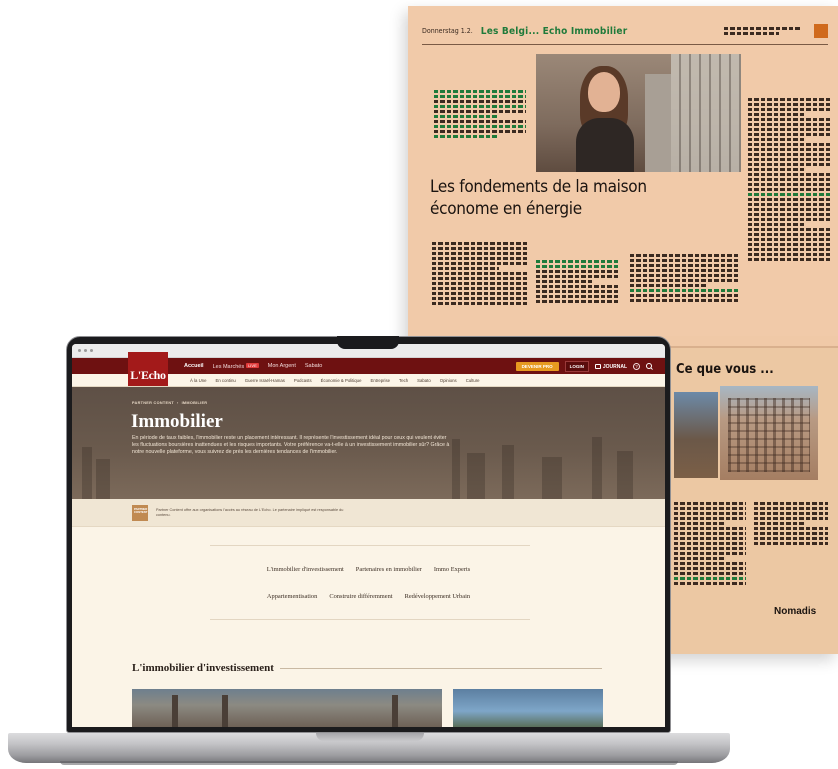  I want to click on nav2-item: Entreprise, so click(380, 380).